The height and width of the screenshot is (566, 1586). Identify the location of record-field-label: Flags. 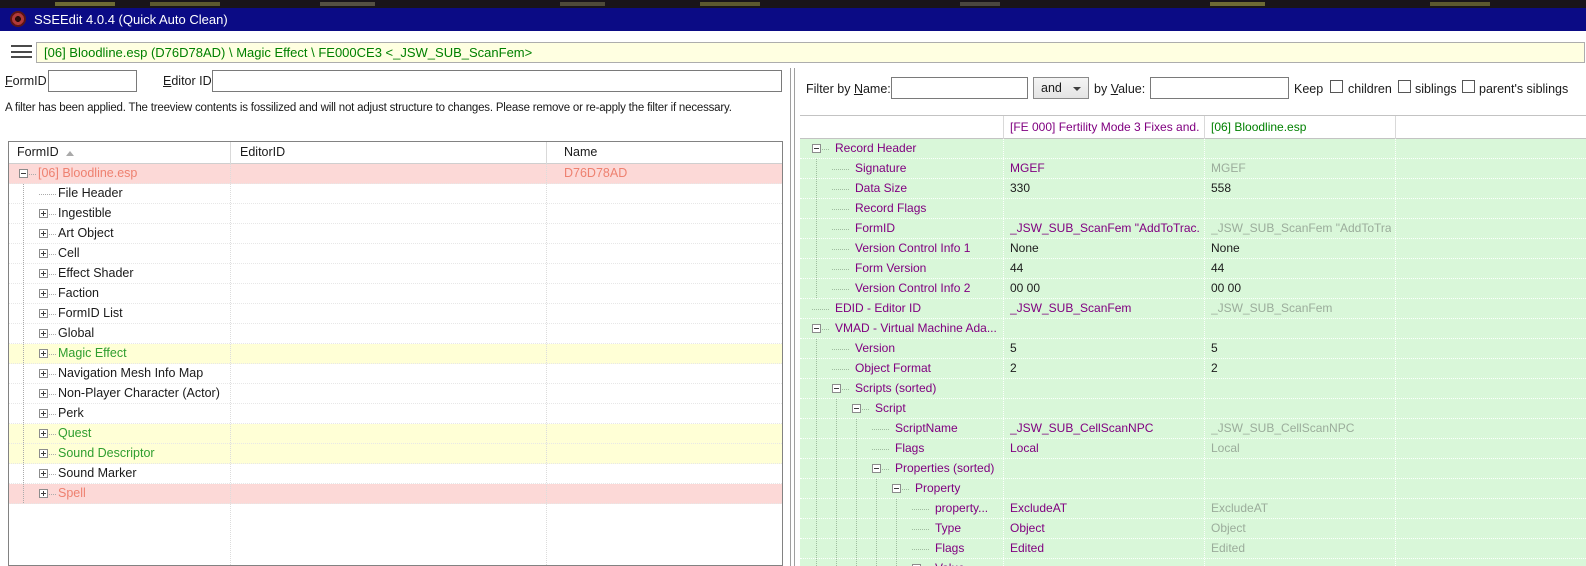
(910, 448).